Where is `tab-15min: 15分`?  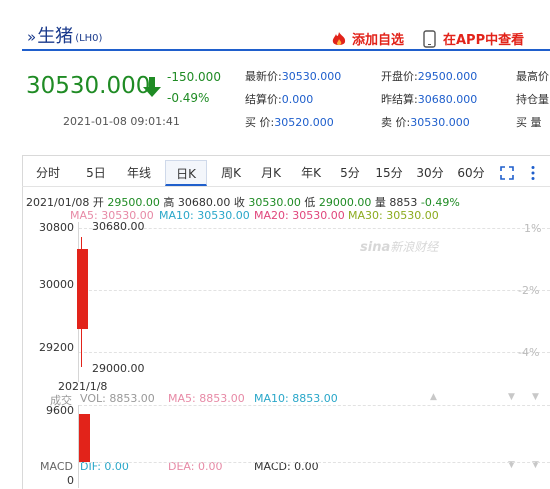 tab-15min: 15分 is located at coordinates (389, 173).